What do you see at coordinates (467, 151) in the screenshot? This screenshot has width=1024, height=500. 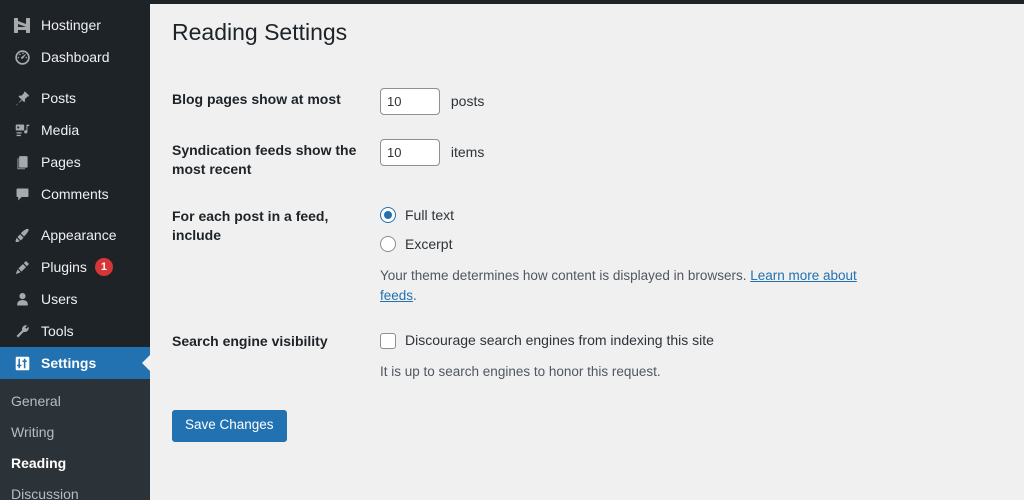 I see `syndication-unit: items` at bounding box center [467, 151].